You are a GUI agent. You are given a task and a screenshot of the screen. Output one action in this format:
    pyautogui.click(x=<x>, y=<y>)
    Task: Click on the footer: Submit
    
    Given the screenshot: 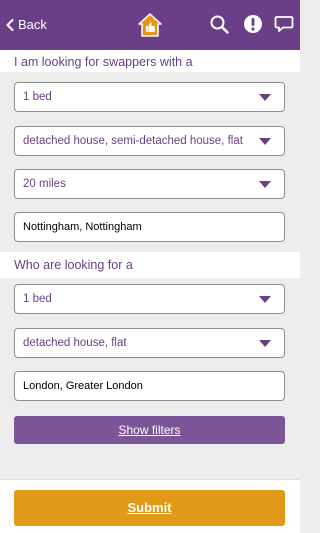 What is the action you would take?
    pyautogui.click(x=150, y=506)
    